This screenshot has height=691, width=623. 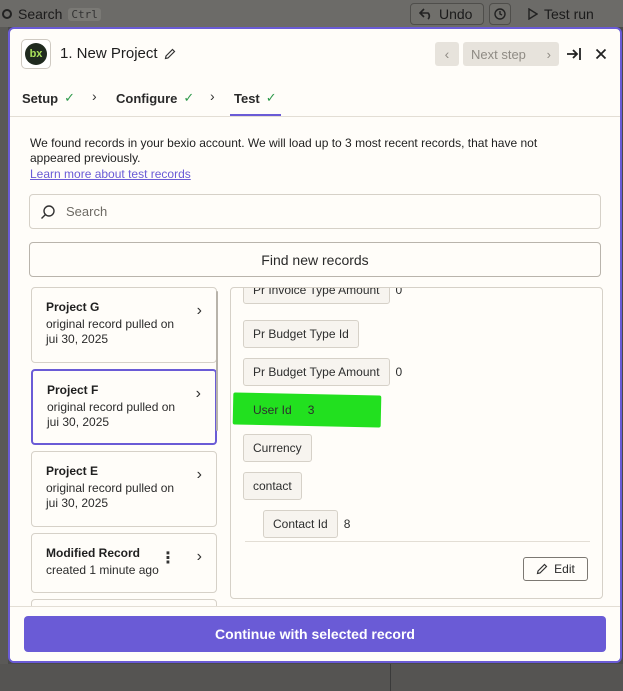 What do you see at coordinates (40, 14) in the screenshot?
I see `background-search-label: Search` at bounding box center [40, 14].